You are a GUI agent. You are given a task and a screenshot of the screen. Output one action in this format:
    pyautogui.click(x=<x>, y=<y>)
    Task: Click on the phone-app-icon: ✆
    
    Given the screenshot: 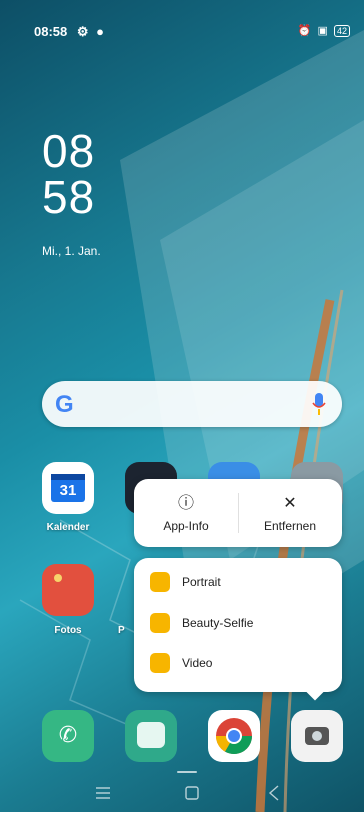 What is the action you would take?
    pyautogui.click(x=68, y=736)
    